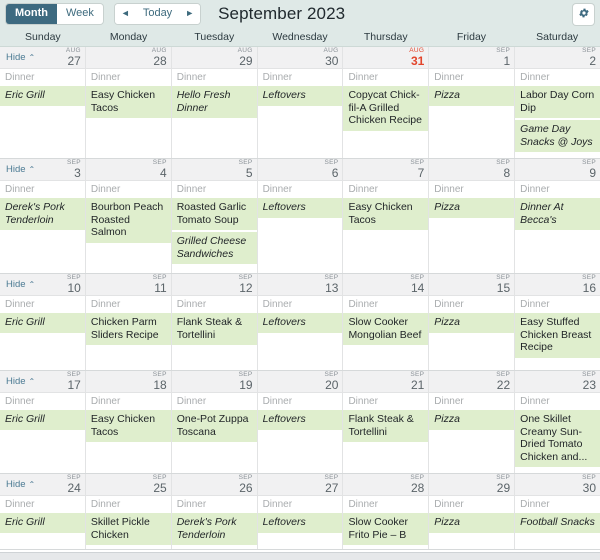 This screenshot has height=560, width=600. I want to click on day-cell: Dinner Hello Fresh Dinner, so click(214, 113).